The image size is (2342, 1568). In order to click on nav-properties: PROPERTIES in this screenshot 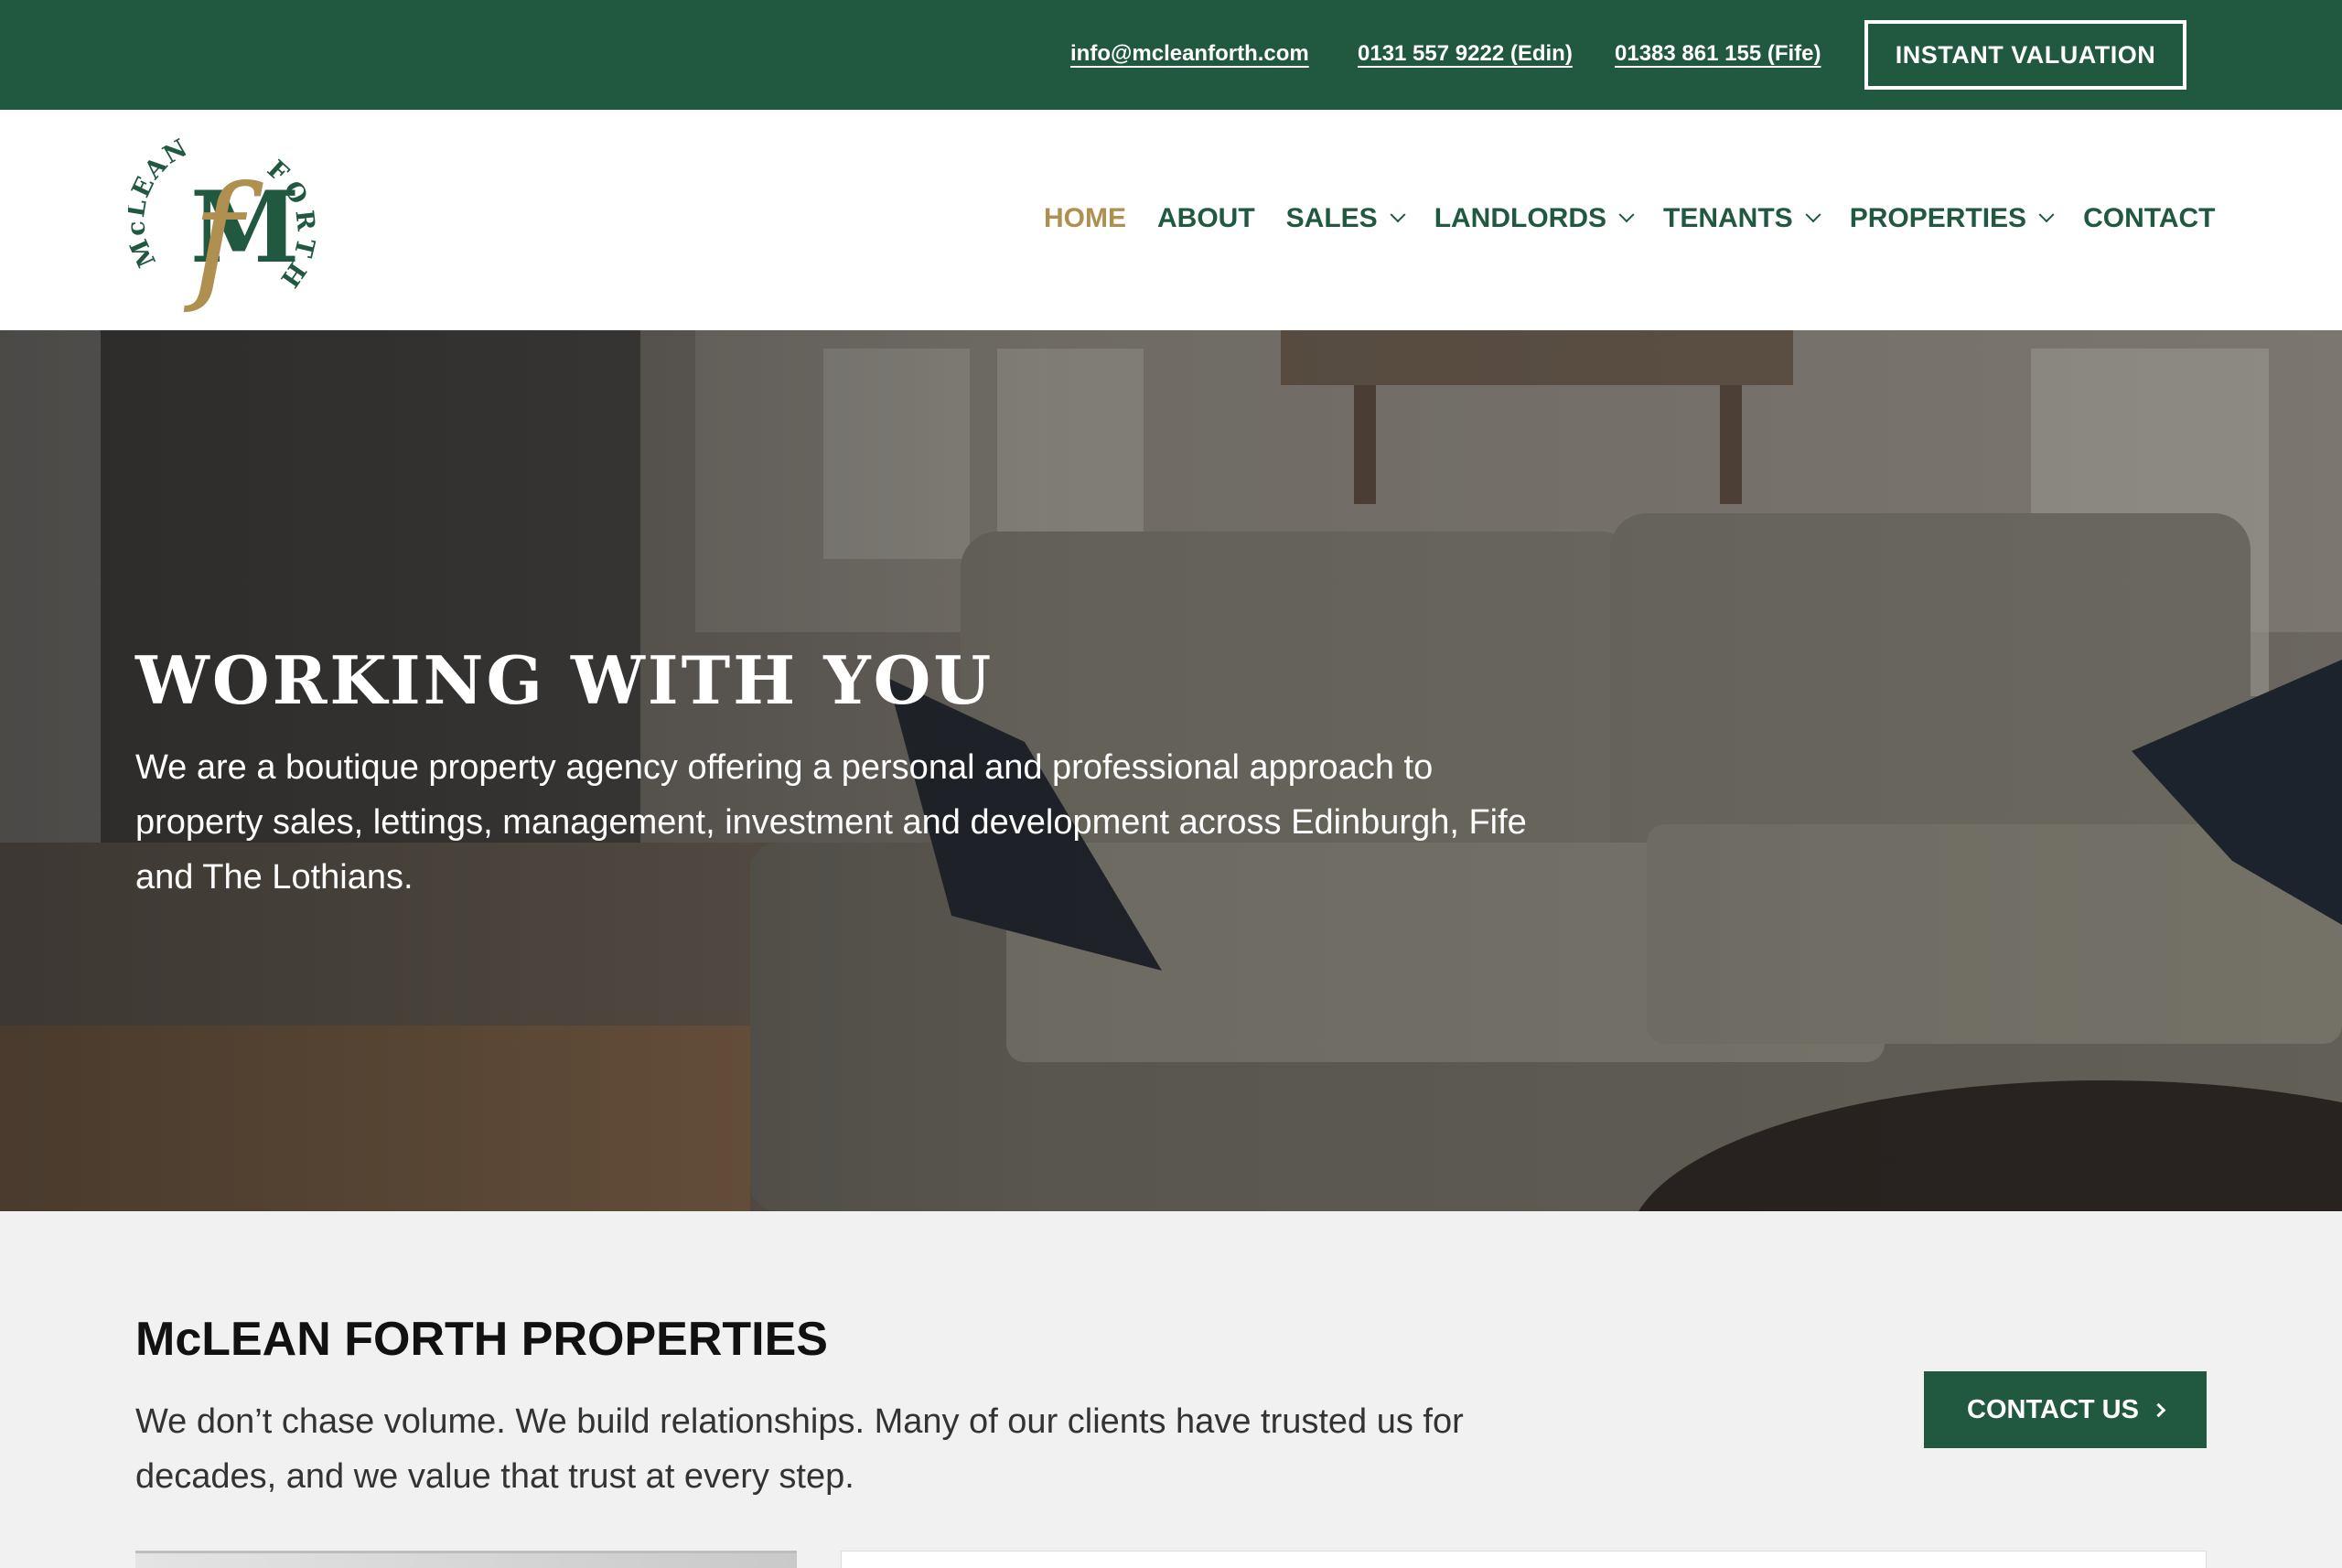, I will do `click(1952, 218)`.